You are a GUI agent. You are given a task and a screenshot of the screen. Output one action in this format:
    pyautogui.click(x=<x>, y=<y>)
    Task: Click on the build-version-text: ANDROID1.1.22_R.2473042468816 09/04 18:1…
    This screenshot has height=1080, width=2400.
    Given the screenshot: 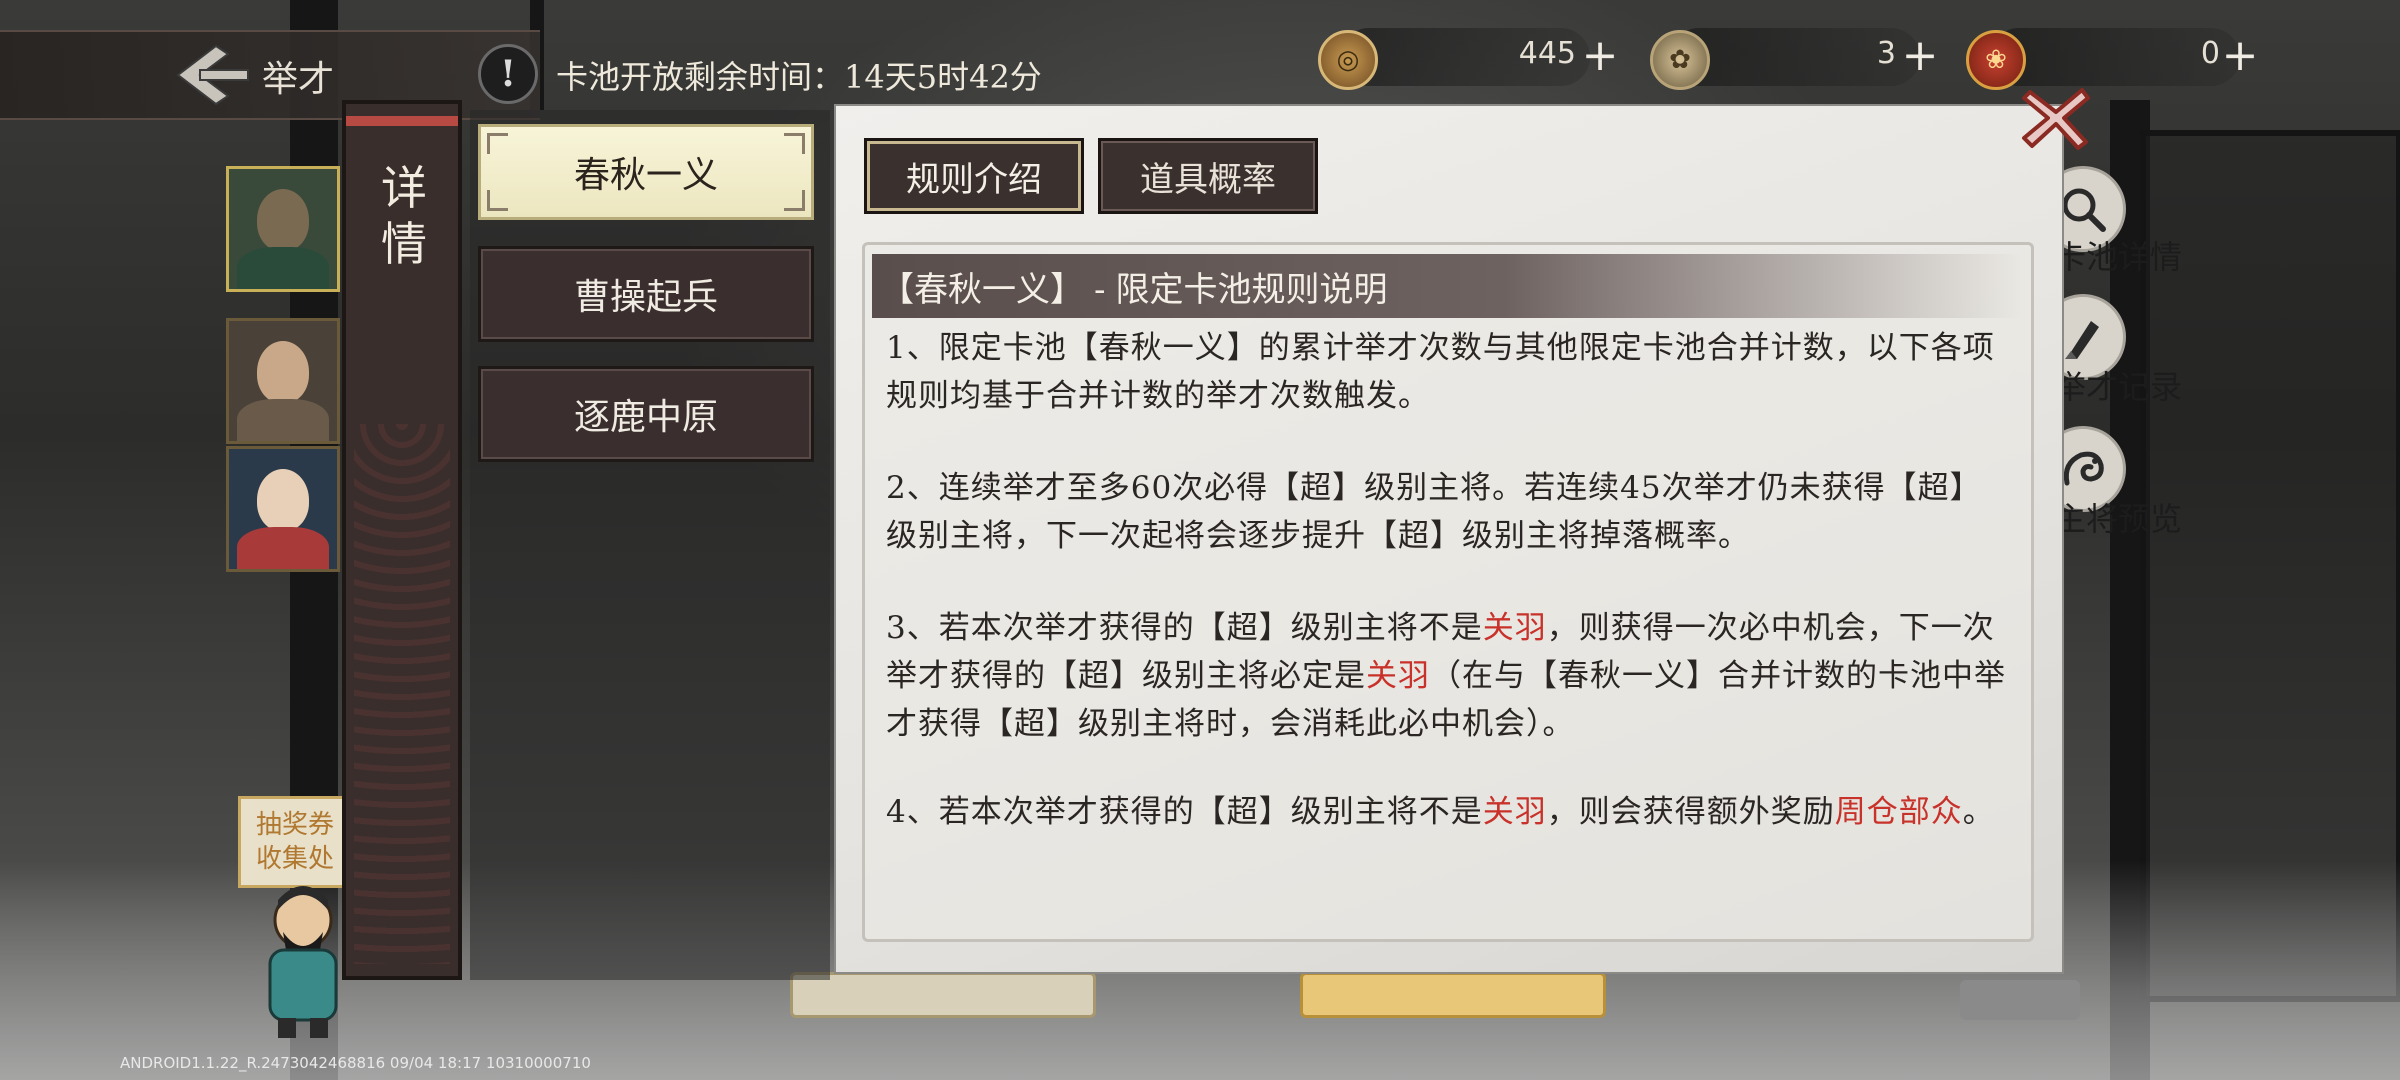 What is the action you would take?
    pyautogui.click(x=355, y=1063)
    